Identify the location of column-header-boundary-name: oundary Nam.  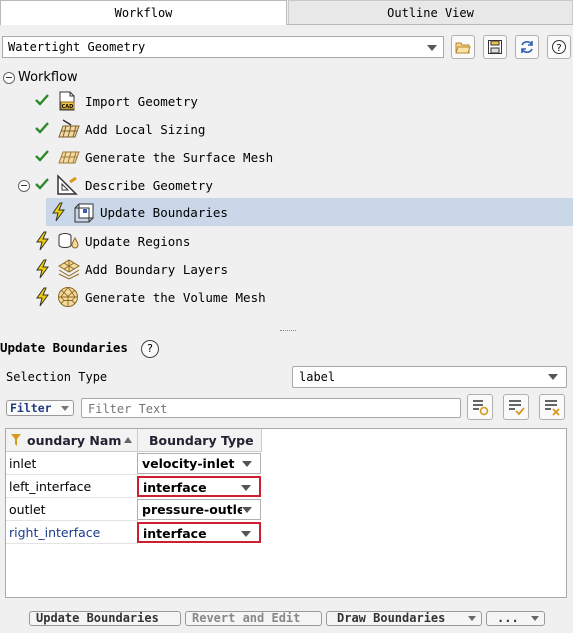
(72, 440).